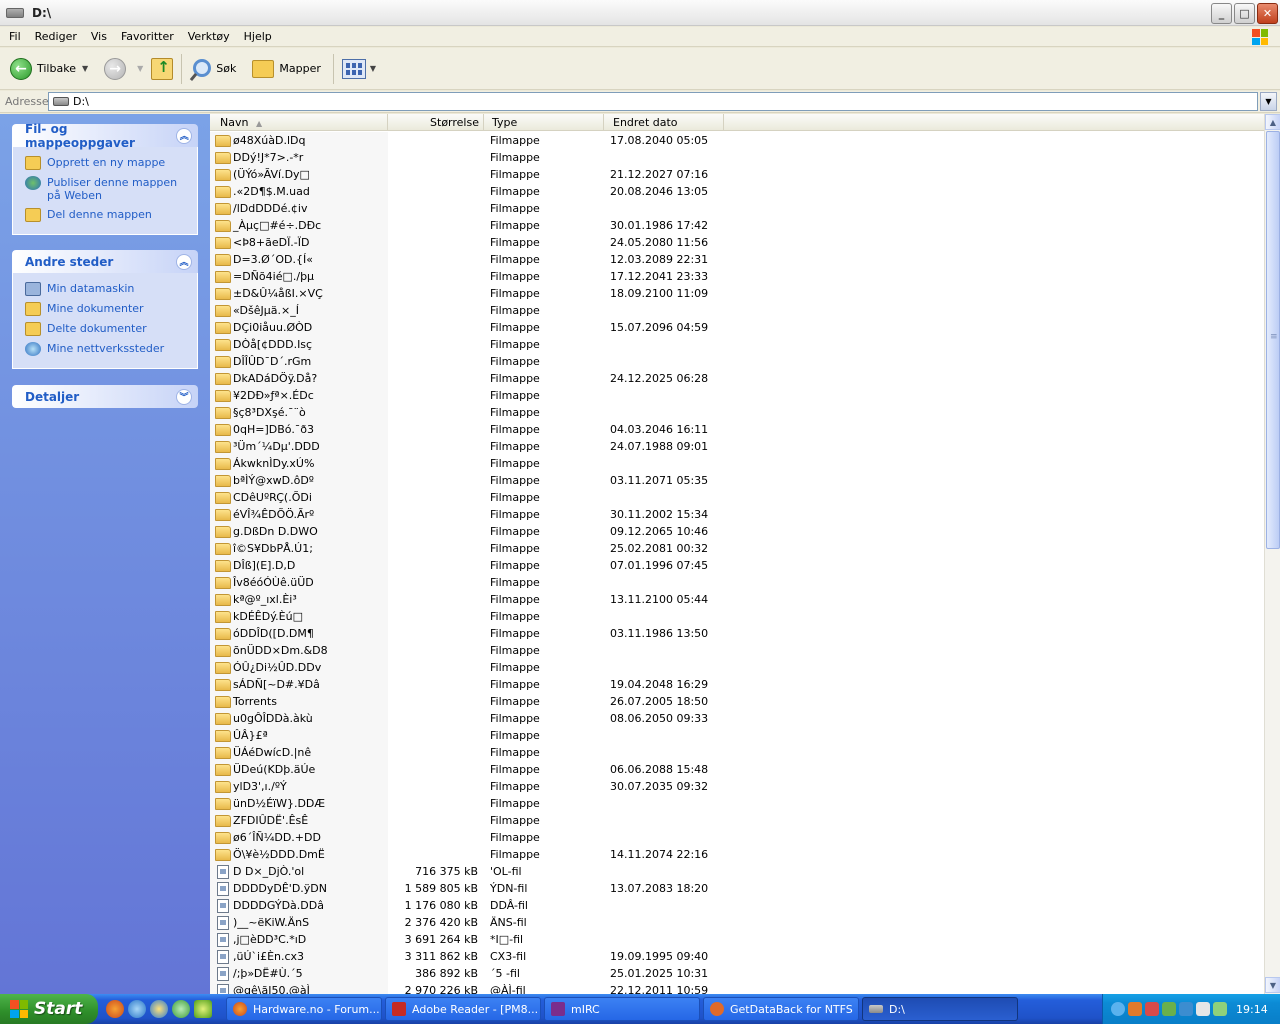 The width and height of the screenshot is (1280, 1024). What do you see at coordinates (737, 157) in the screenshot?
I see `folder-row: DDý!J*7>.-*r Filmappe` at bounding box center [737, 157].